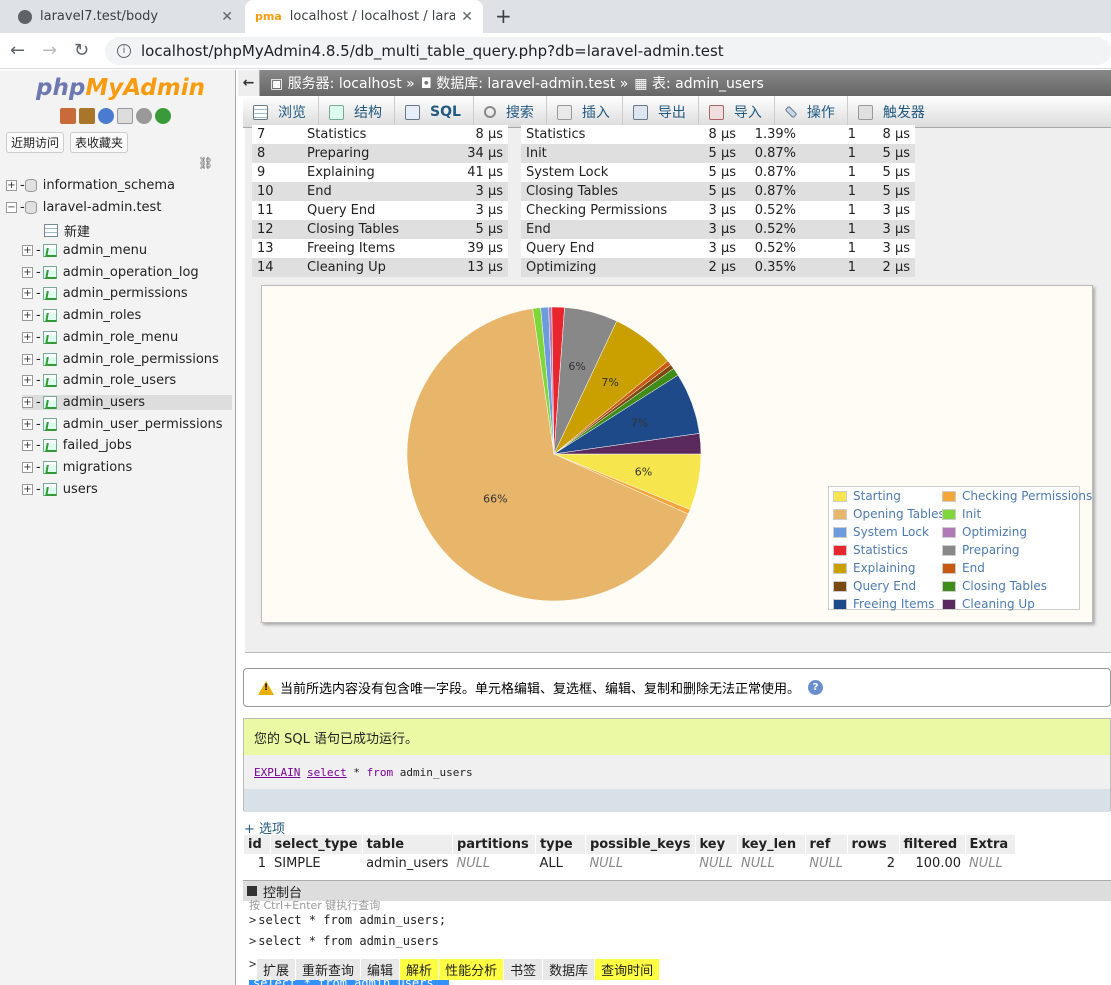 The image size is (1111, 985). What do you see at coordinates (988, 604) in the screenshot?
I see `legend-item: Cleaning Up` at bounding box center [988, 604].